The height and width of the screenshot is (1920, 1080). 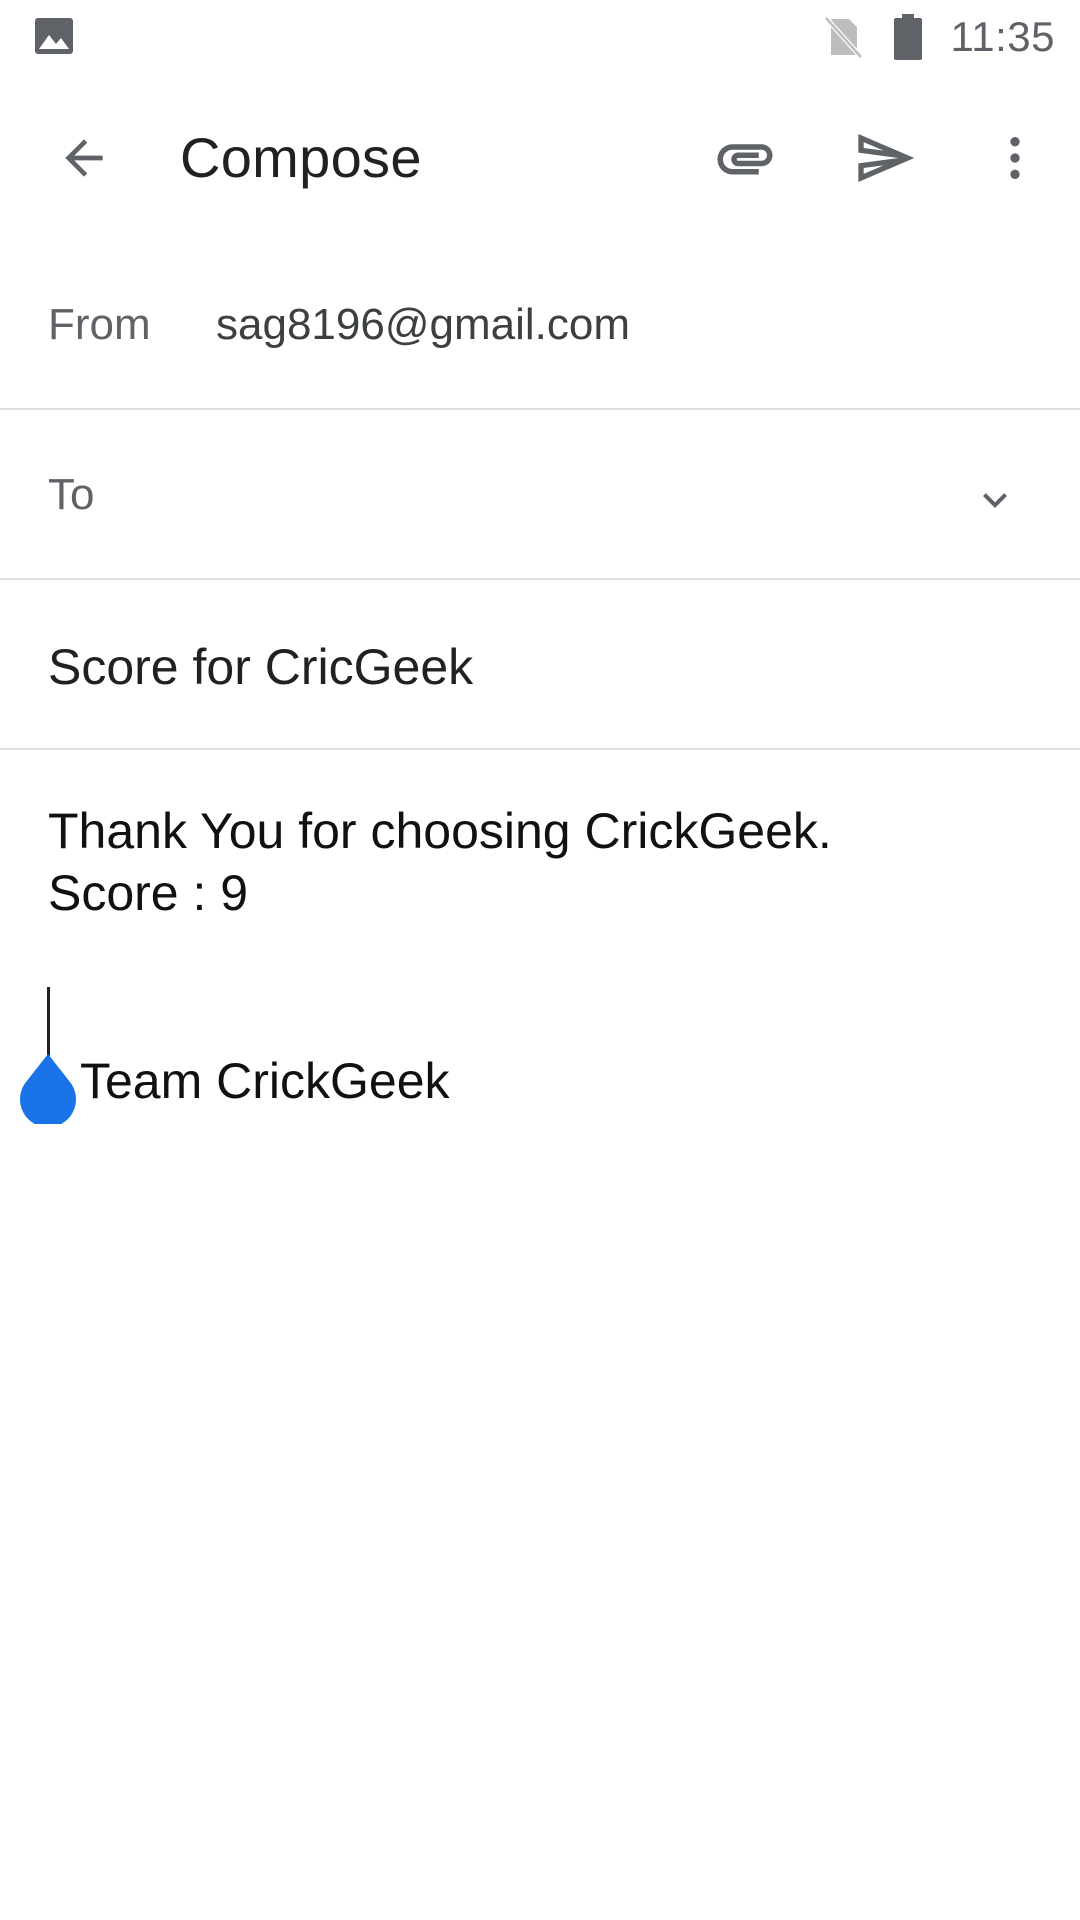 What do you see at coordinates (939, 37) in the screenshot?
I see `status-indicators: 11:35` at bounding box center [939, 37].